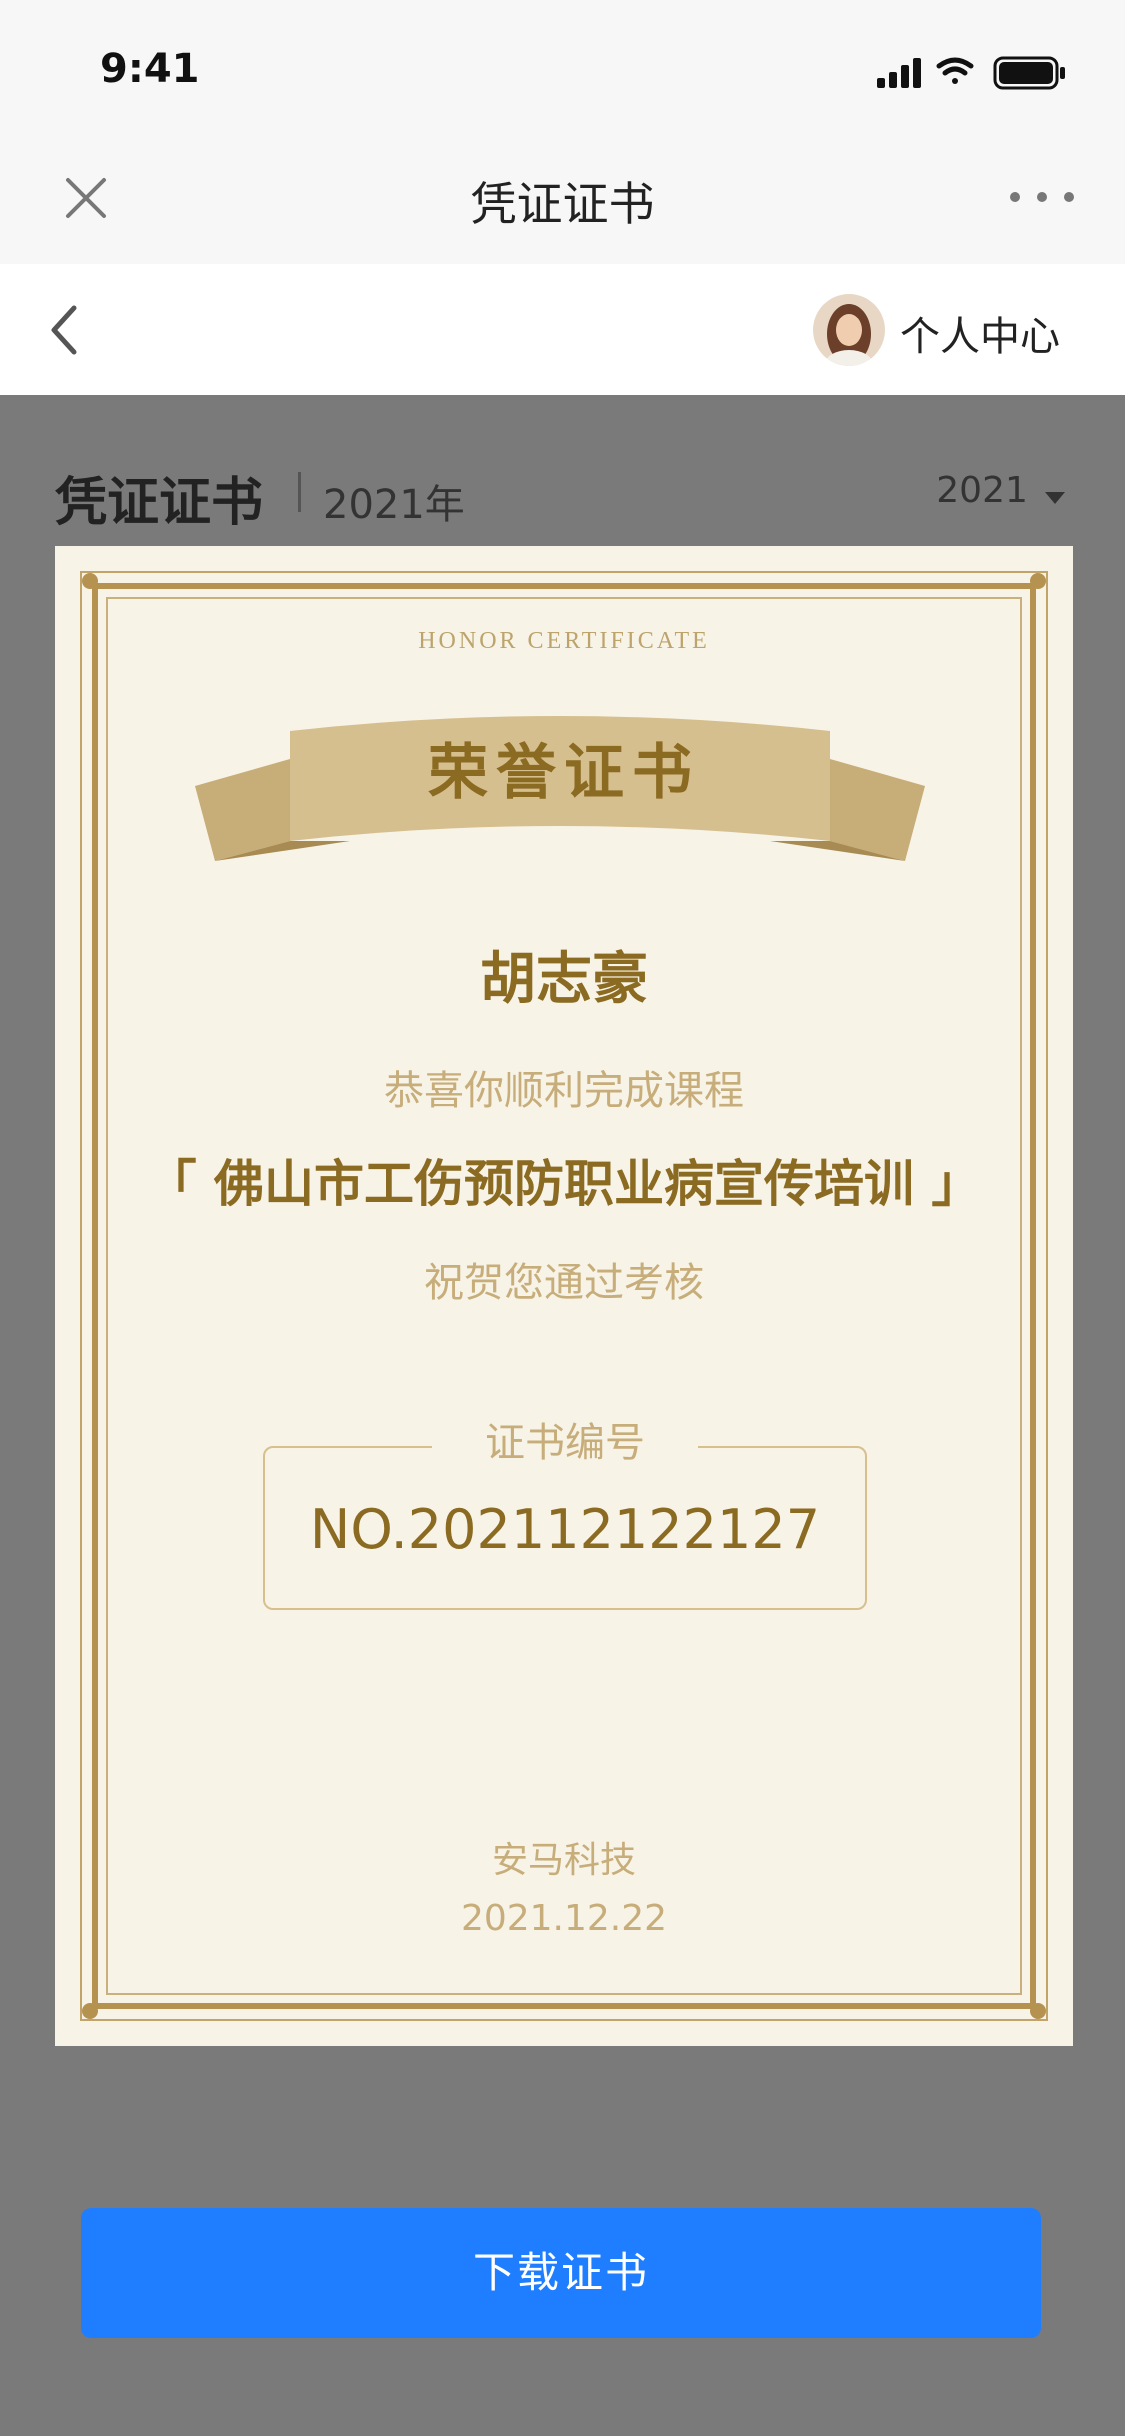 Image resolution: width=1125 pixels, height=2436 pixels. Describe the element at coordinates (849, 330) in the screenshot. I see `avatar` at that location.